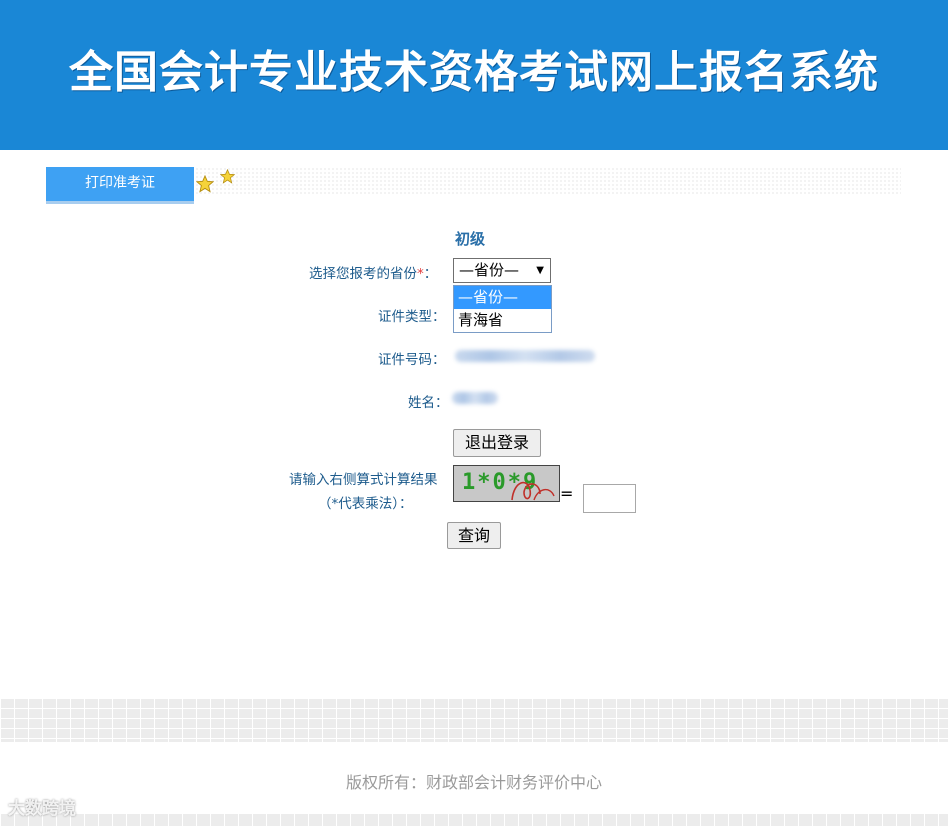 The height and width of the screenshot is (826, 948). What do you see at coordinates (497, 443) in the screenshot?
I see `logout-button: 退出登录` at bounding box center [497, 443].